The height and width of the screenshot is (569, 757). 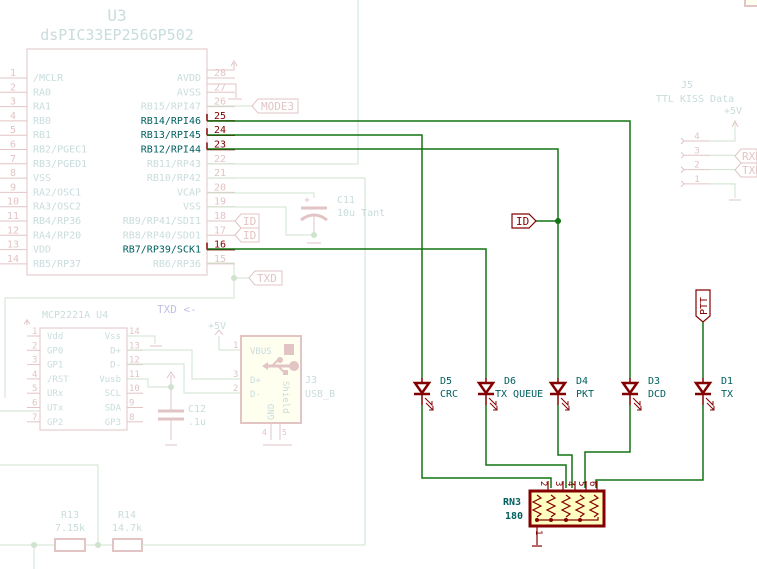 I want to click on u4-left-pins: 1 Vdd 2 GP0 3 GP1 4/RST 5 URx 6 UTx 7 GP2, so click(x=48, y=377).